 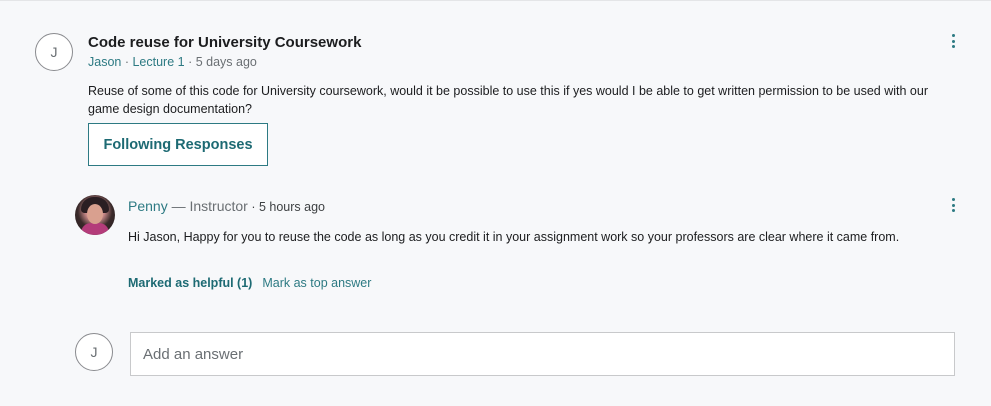 I want to click on question-author-link: Jason, so click(x=104, y=62).